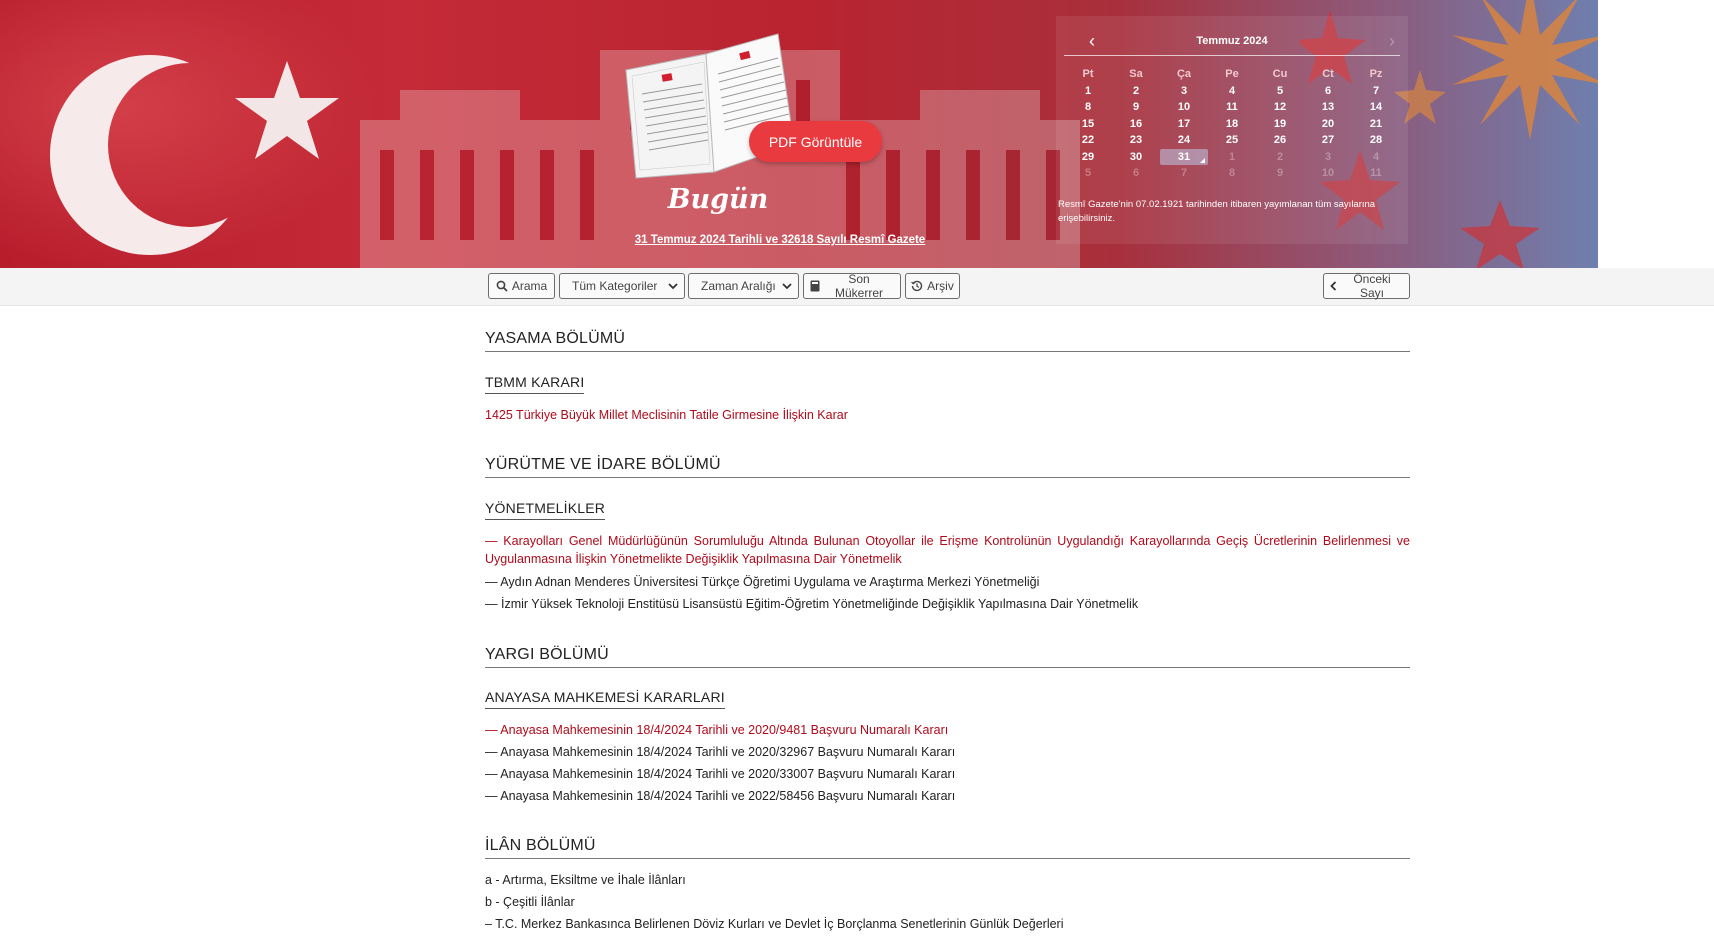 Image resolution: width=1714 pixels, height=936 pixels. I want to click on weekday-label: Pz, so click(1376, 74).